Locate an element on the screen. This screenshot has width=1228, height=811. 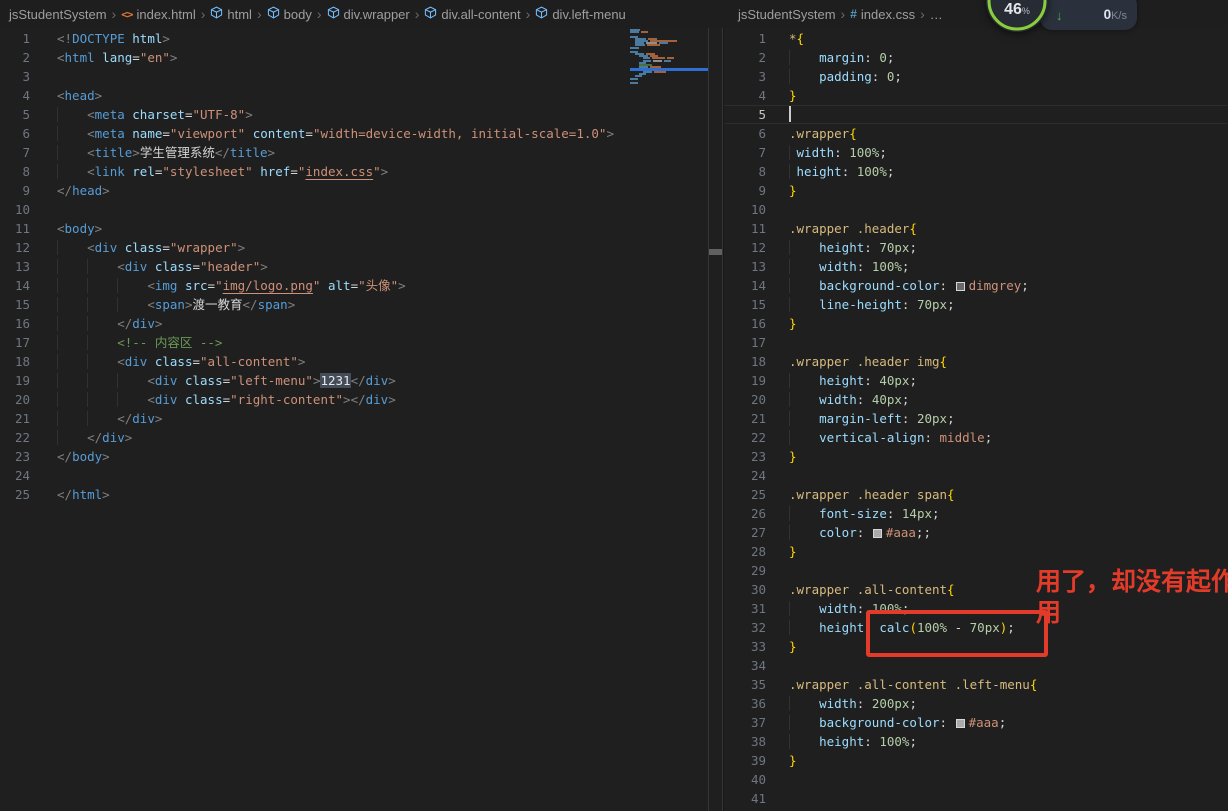
line-number: 31 is located at coordinates (745, 608).